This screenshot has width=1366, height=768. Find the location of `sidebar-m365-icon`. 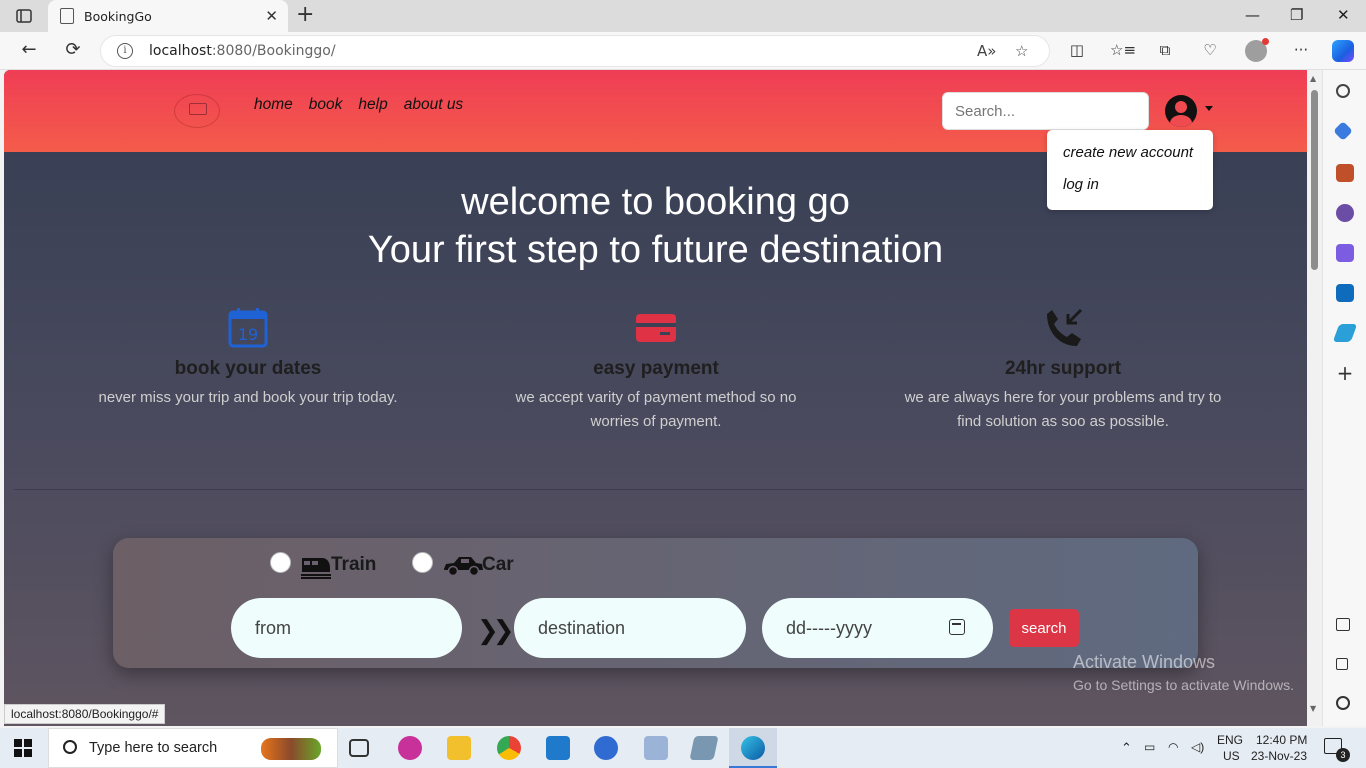

sidebar-m365-icon is located at coordinates (1345, 253).